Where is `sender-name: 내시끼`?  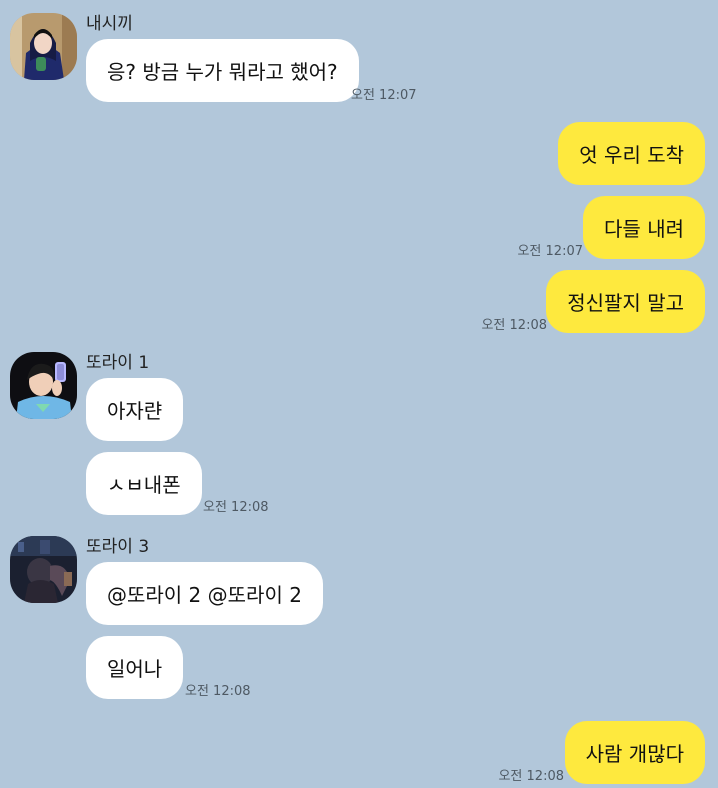 sender-name: 내시끼 is located at coordinates (109, 24).